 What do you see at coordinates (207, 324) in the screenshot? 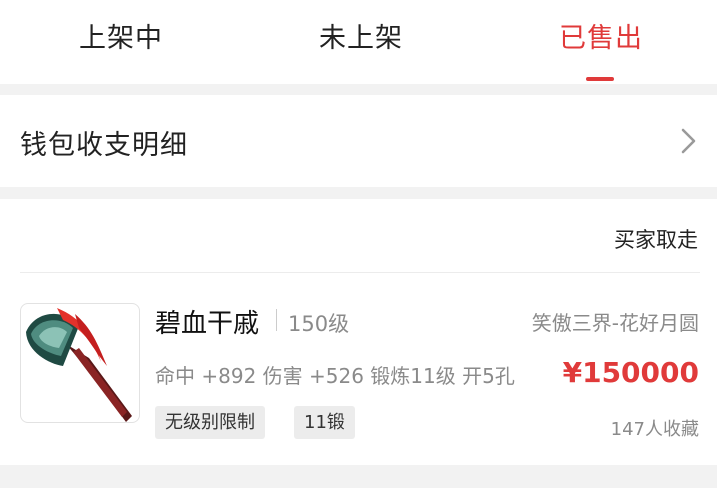
I see `item-name: 碧血干戚` at bounding box center [207, 324].